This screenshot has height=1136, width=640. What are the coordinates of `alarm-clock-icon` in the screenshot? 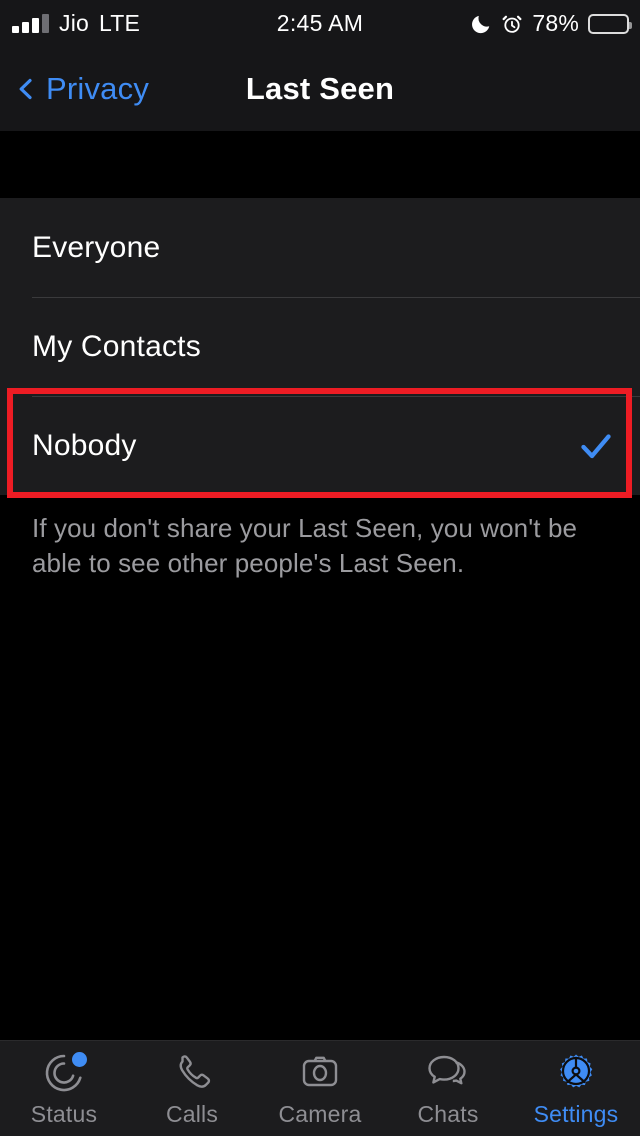 It's located at (512, 24).